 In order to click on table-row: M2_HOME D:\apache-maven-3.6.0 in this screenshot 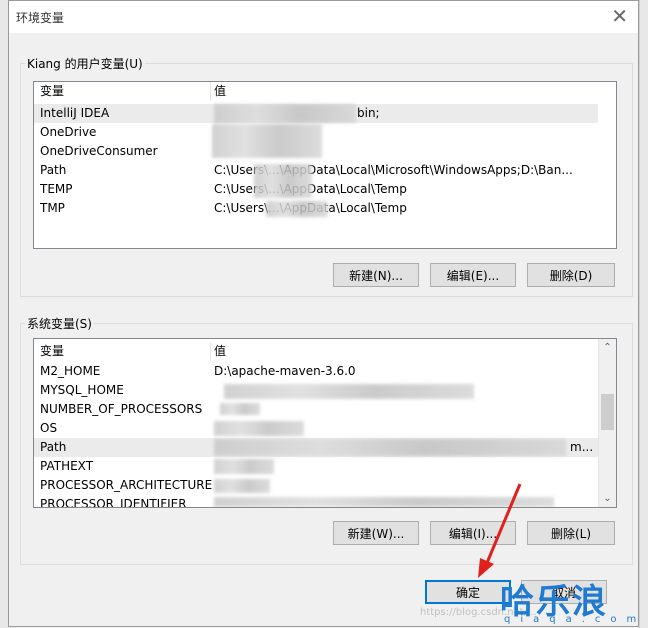, I will do `click(316, 371)`.